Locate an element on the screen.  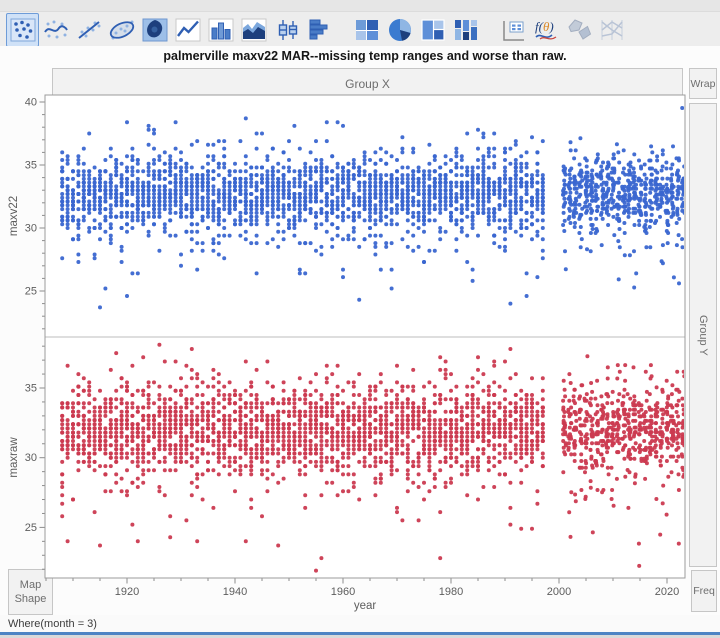
svg-text: 1960 is located at coordinates (343, 592).